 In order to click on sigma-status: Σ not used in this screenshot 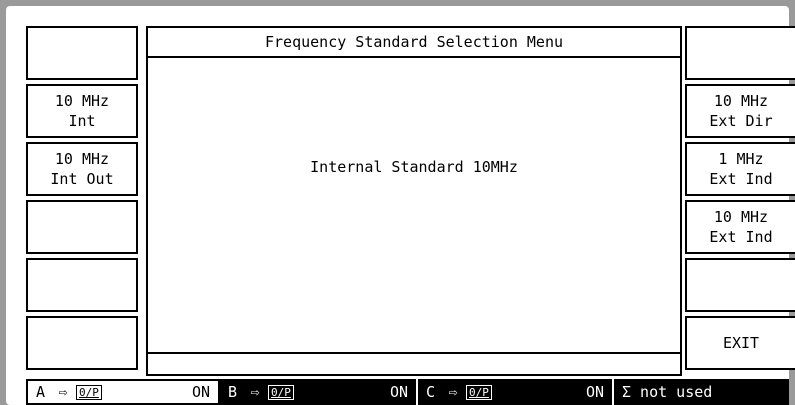, I will do `click(700, 392)`.